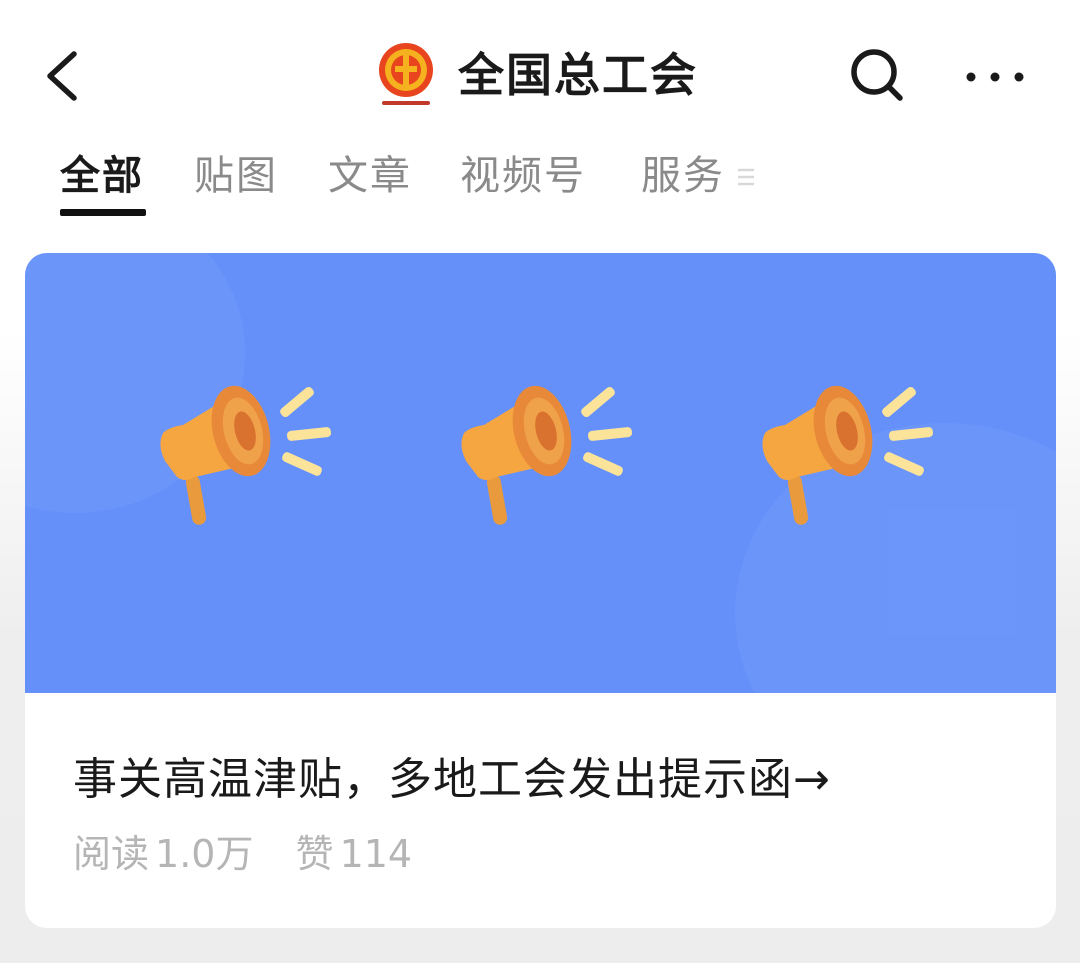 This screenshot has height=963, width=1080. What do you see at coordinates (523, 177) in the screenshot?
I see `tab-channels: 视频号` at bounding box center [523, 177].